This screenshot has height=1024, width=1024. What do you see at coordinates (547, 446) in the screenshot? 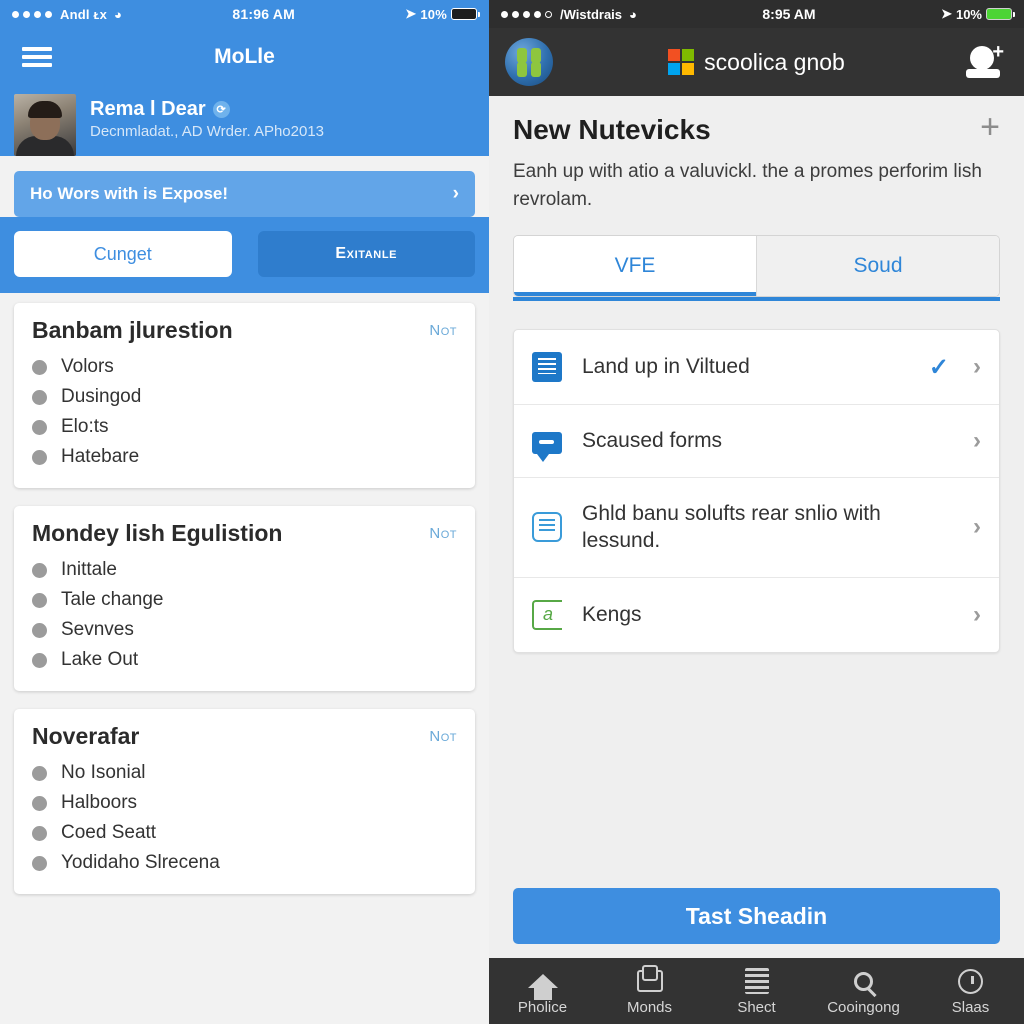
I see `chat-icon` at bounding box center [547, 446].